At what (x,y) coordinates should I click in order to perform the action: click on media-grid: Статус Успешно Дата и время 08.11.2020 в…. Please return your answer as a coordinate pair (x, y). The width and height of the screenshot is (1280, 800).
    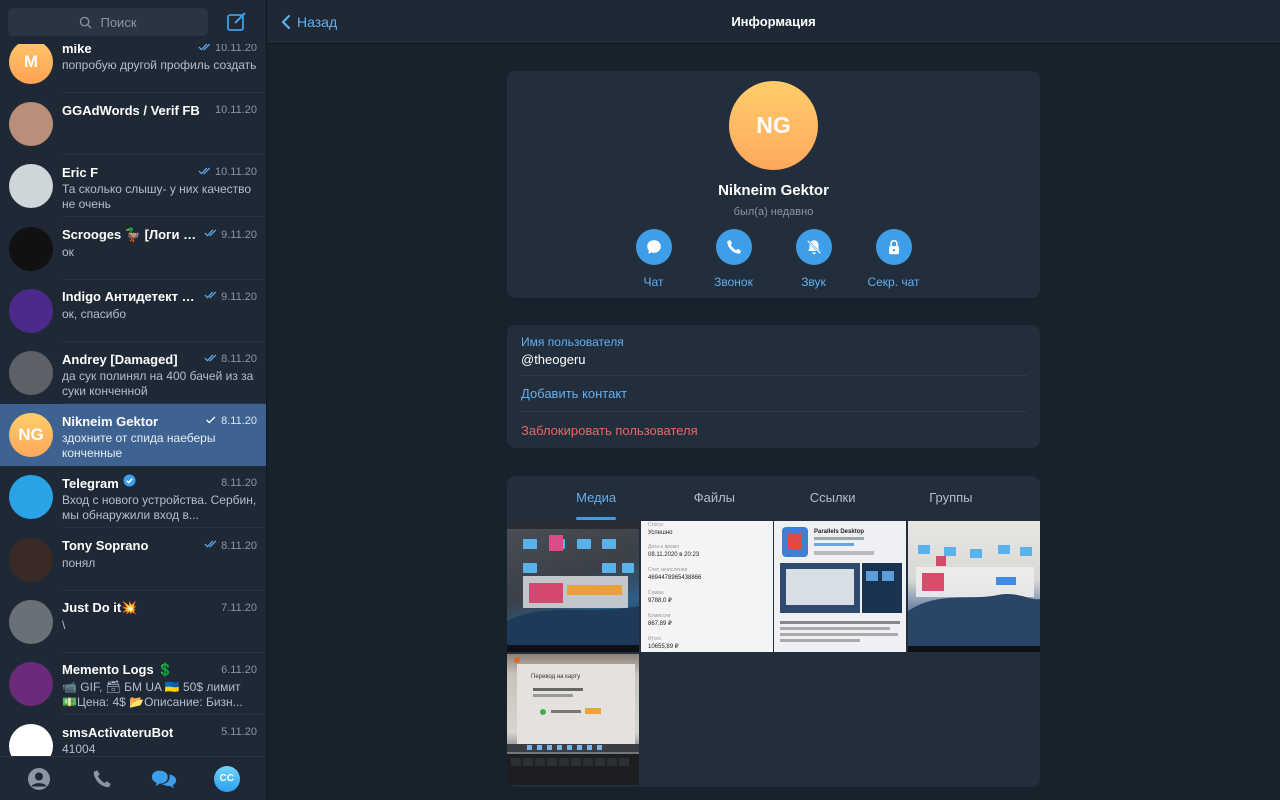
    Looking at the image, I should click on (773, 653).